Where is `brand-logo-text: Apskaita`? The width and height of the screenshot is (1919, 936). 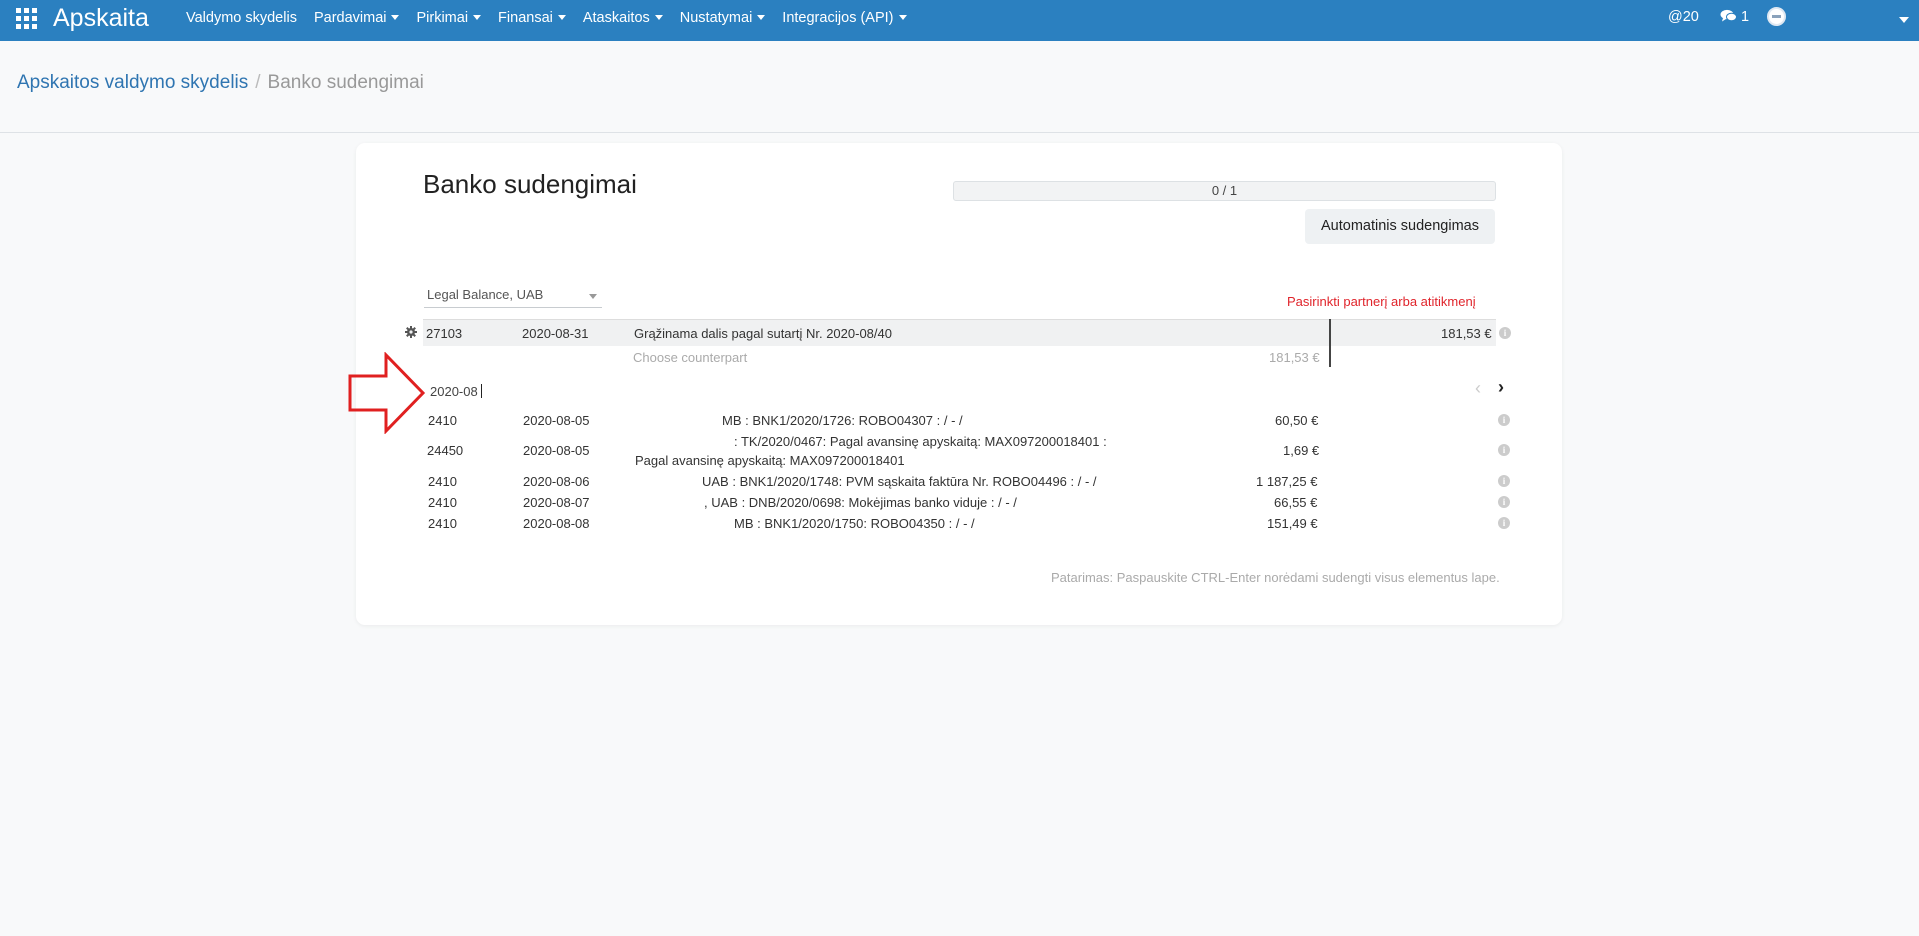 brand-logo-text: Apskaita is located at coordinates (101, 18).